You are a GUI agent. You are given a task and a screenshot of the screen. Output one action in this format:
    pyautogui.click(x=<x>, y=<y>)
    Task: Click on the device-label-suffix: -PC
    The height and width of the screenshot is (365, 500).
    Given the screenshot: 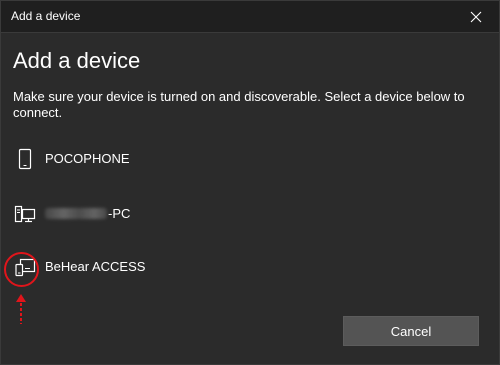 What is the action you would take?
    pyautogui.click(x=119, y=213)
    